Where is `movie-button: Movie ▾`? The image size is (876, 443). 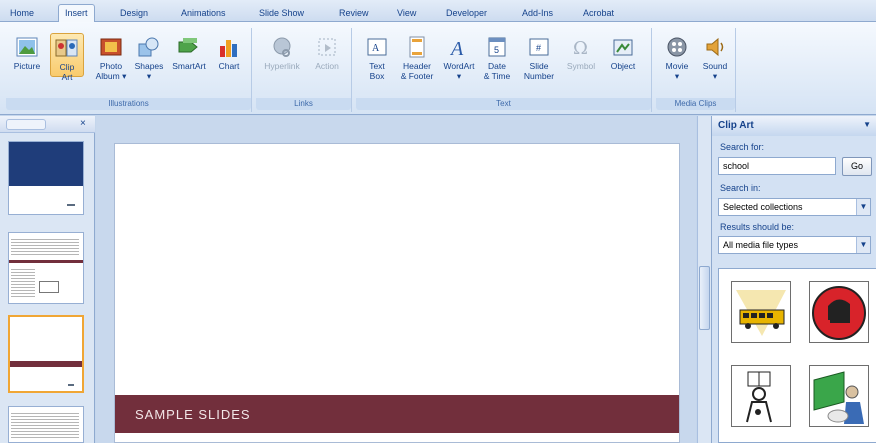
movie-button: Movie ▾ is located at coordinates (677, 58).